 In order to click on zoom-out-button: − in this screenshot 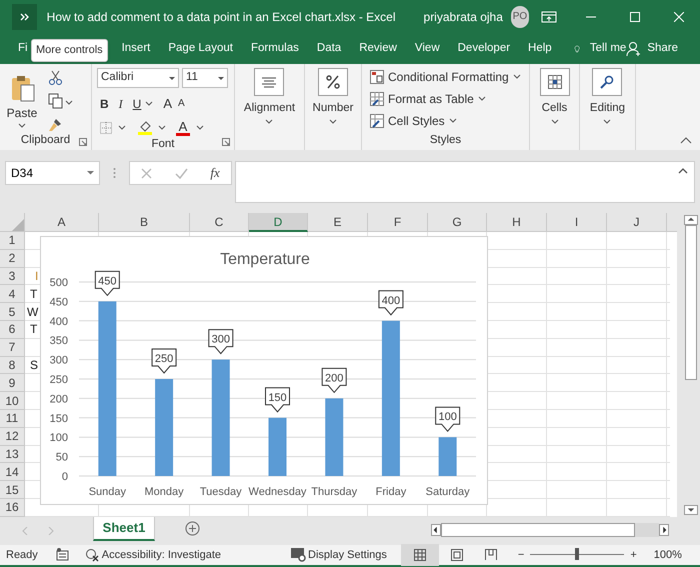, I will do `click(521, 554)`.